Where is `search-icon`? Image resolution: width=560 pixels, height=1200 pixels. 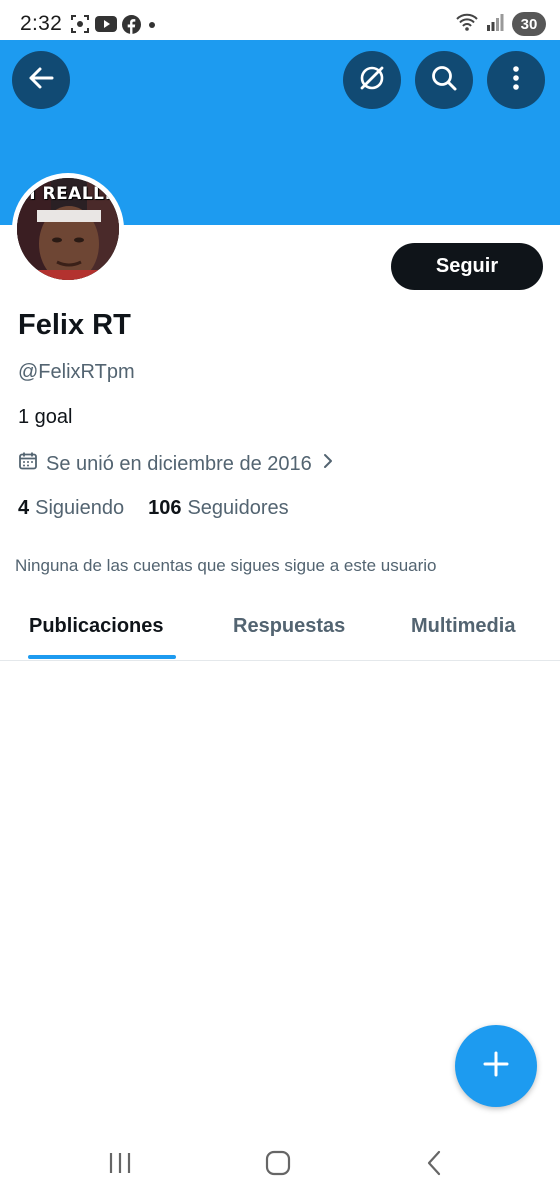
search-icon is located at coordinates (444, 80).